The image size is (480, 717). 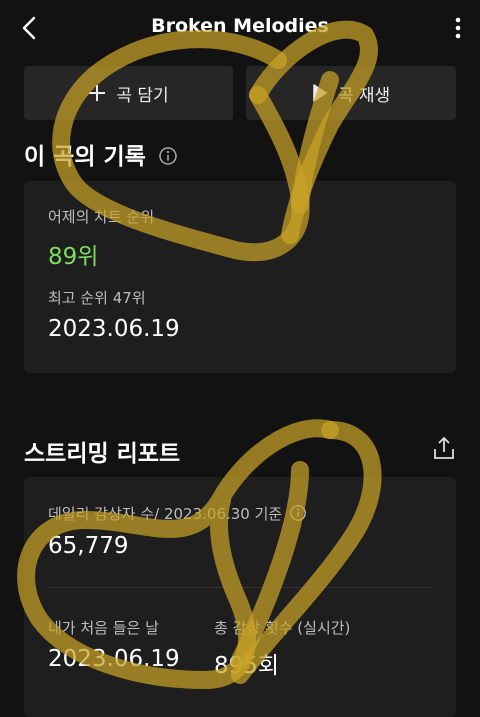 What do you see at coordinates (73, 257) in the screenshot?
I see `yesterday-chart-rank: 89위` at bounding box center [73, 257].